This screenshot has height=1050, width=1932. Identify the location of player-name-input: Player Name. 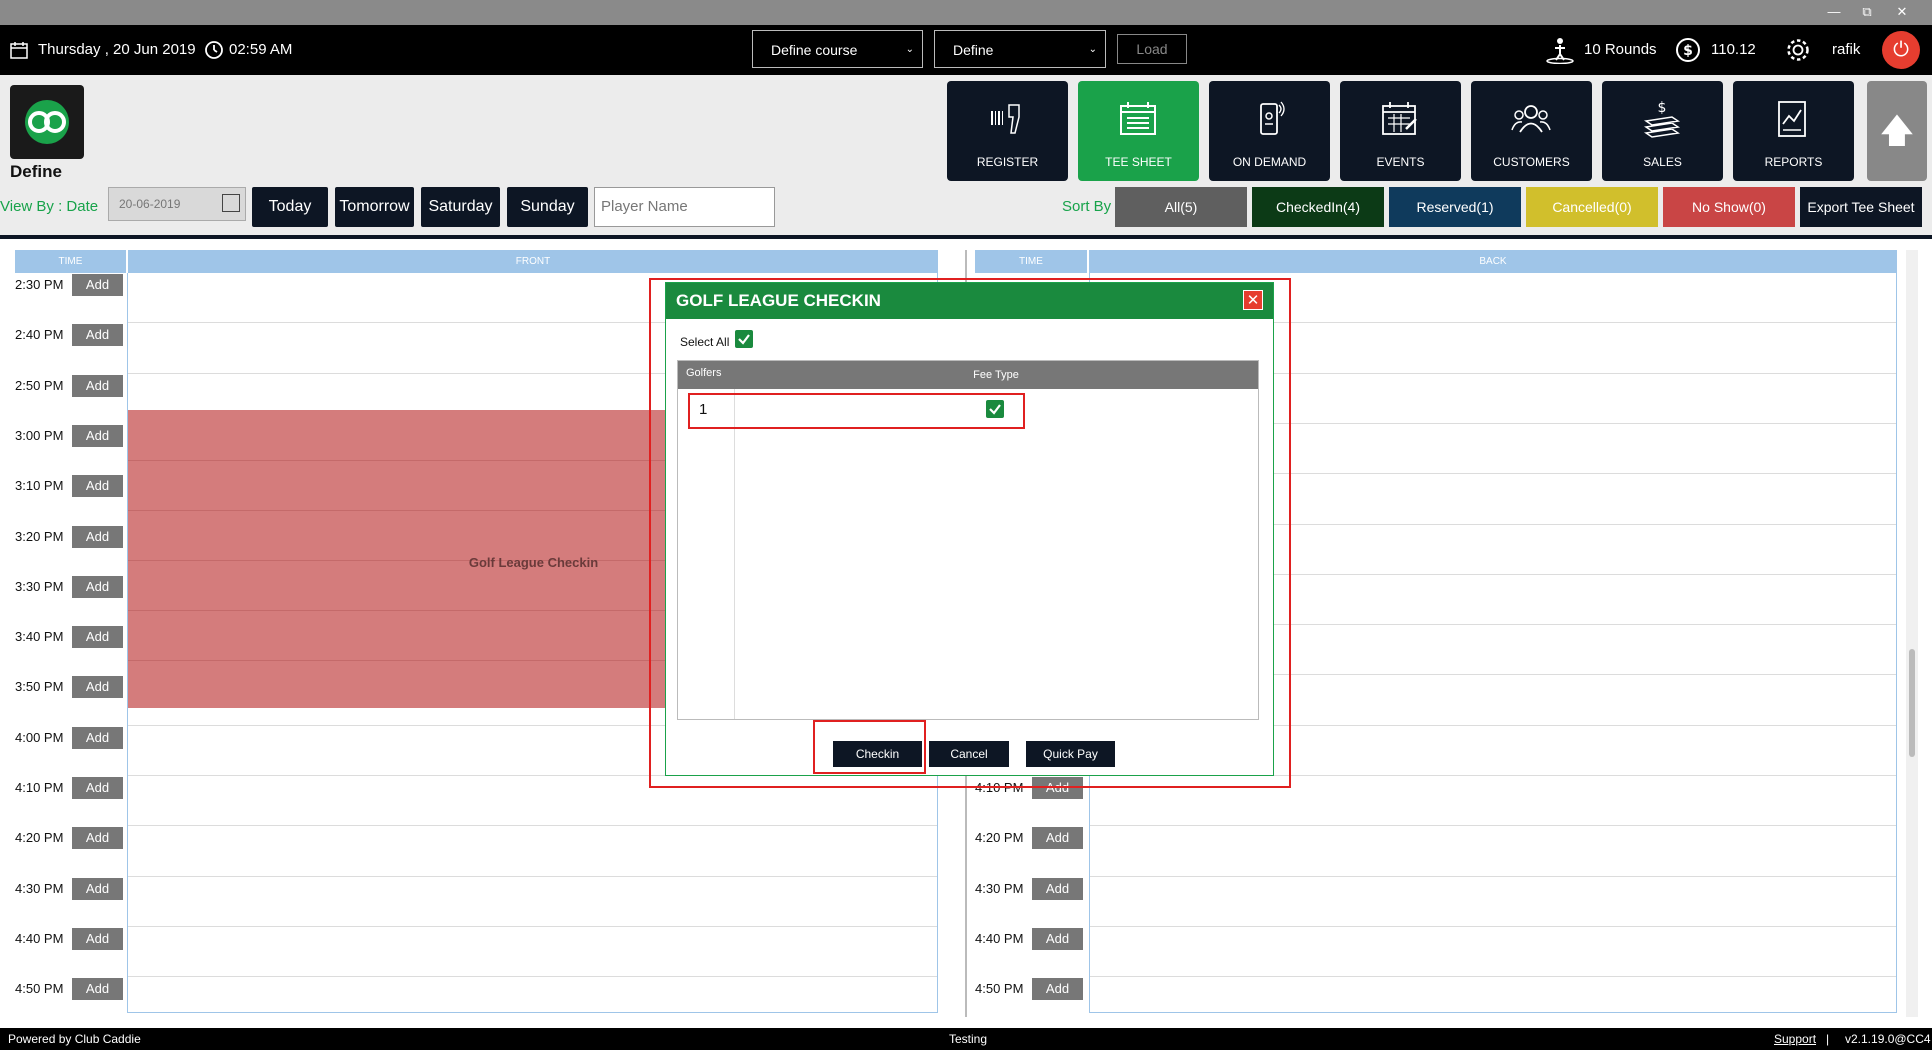
(684, 207).